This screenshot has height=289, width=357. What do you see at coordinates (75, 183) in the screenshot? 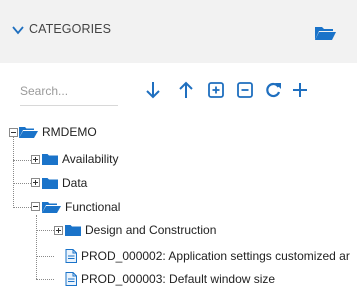
I see `tree-node-label: Data` at bounding box center [75, 183].